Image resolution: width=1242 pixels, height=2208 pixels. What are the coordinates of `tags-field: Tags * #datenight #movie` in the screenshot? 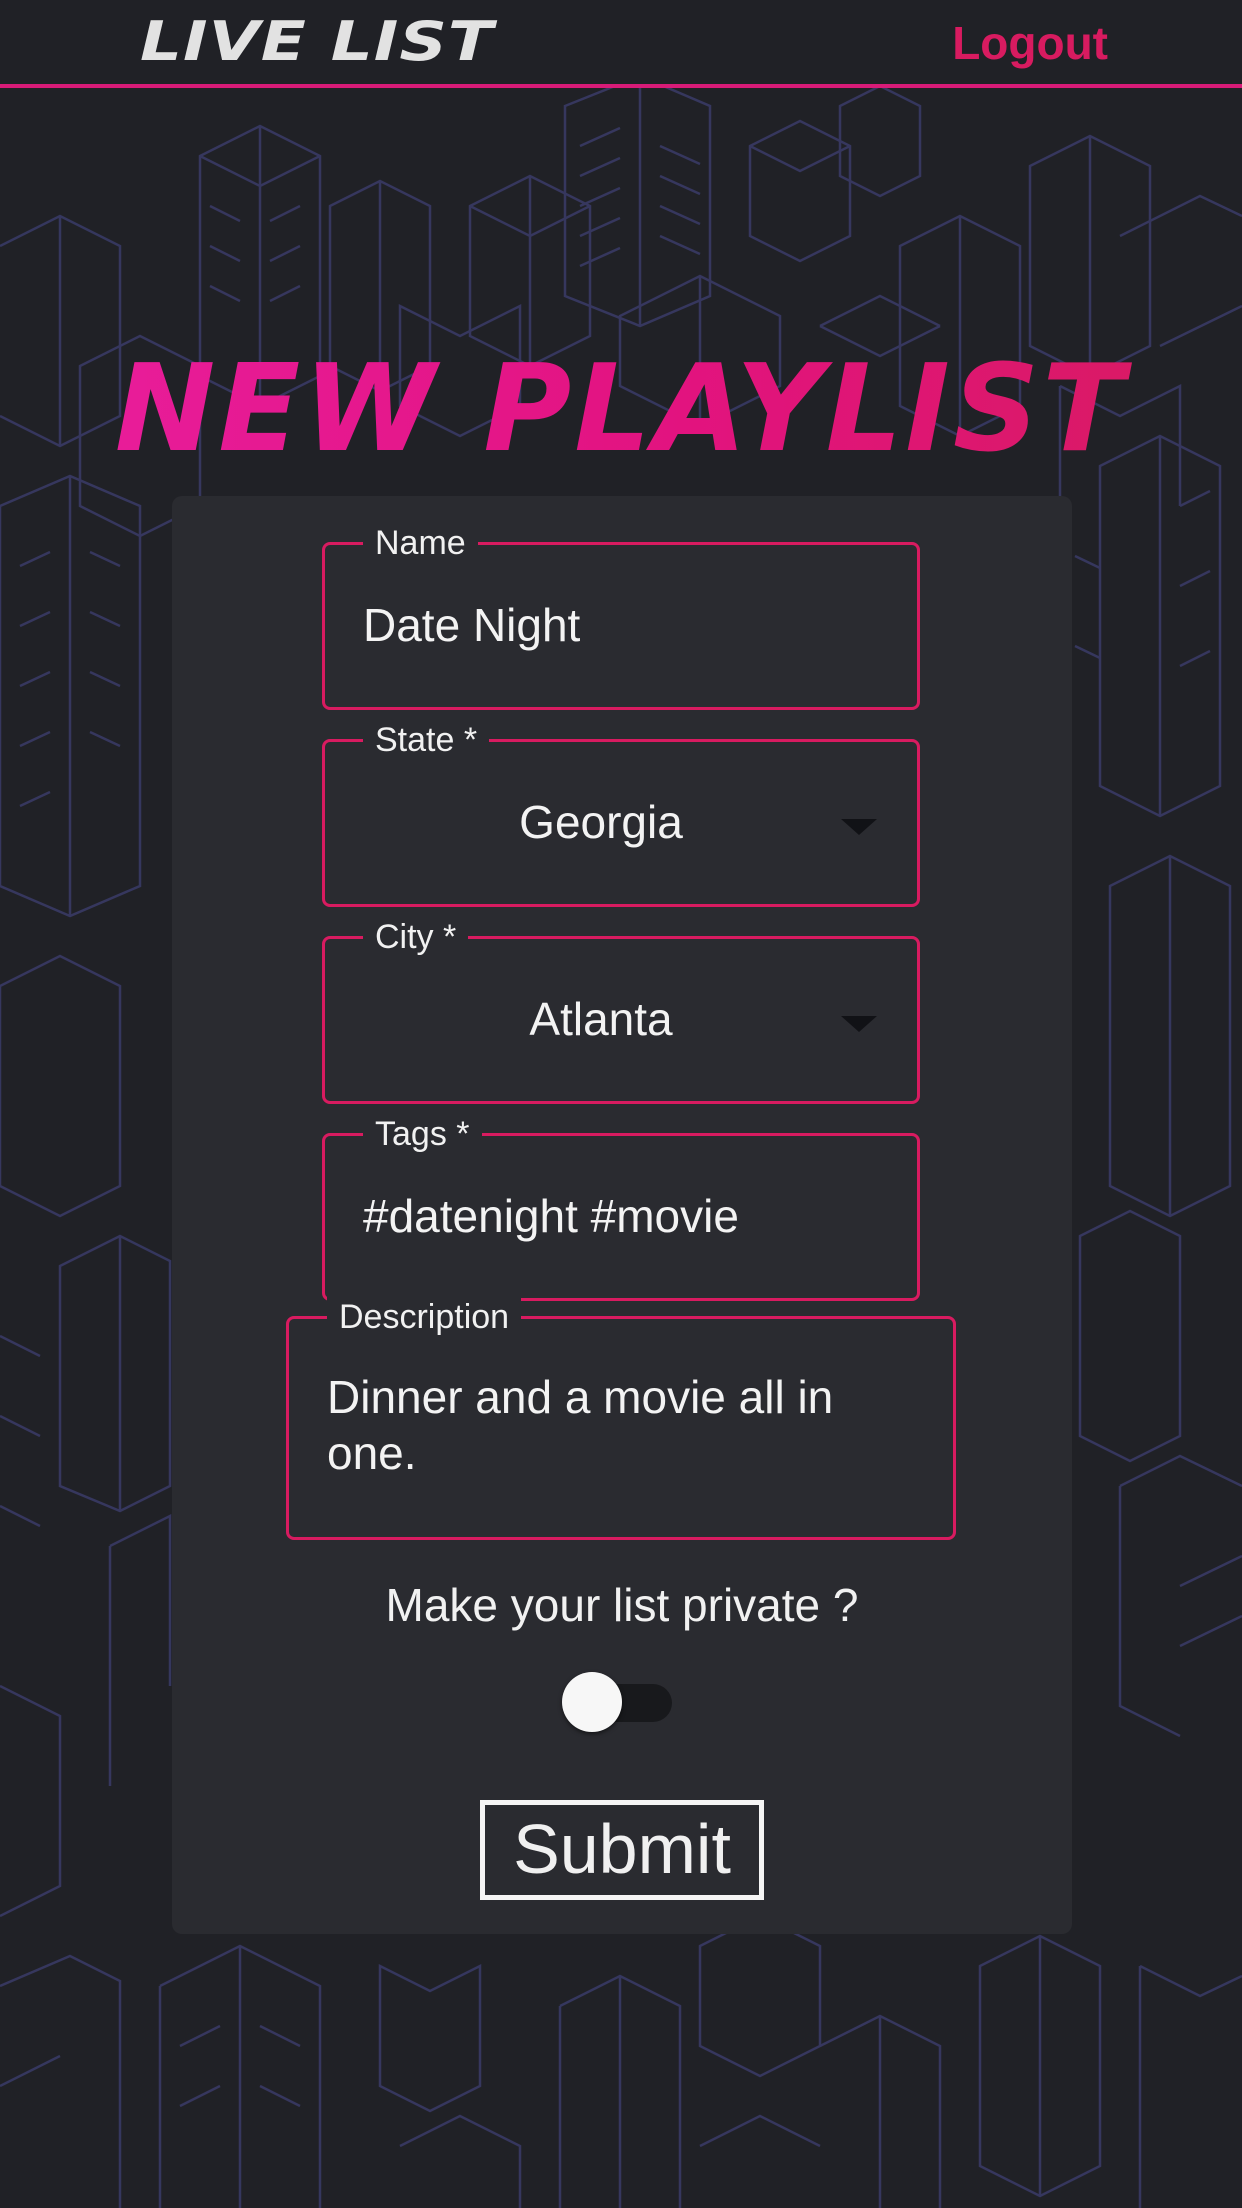 It's located at (621, 1207).